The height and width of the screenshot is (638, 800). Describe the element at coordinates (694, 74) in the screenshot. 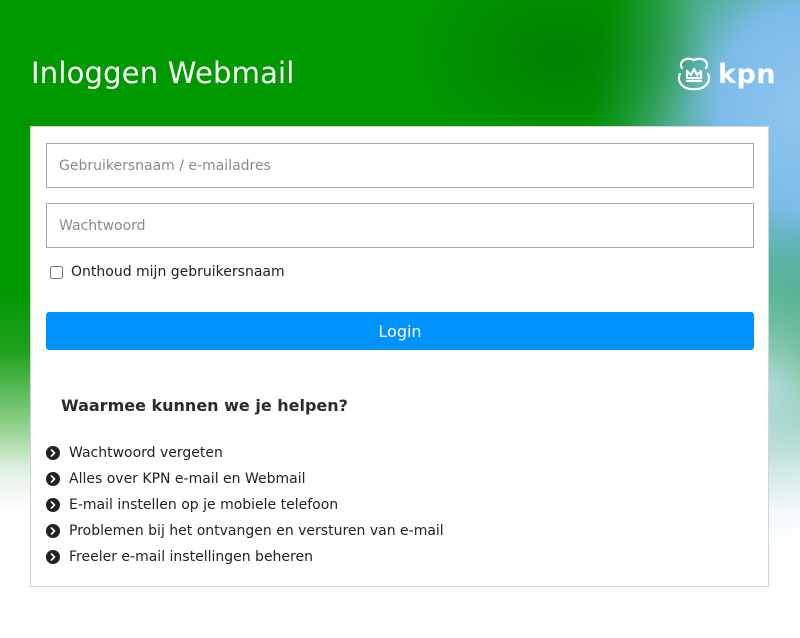

I see `kpn-crown-icon` at that location.